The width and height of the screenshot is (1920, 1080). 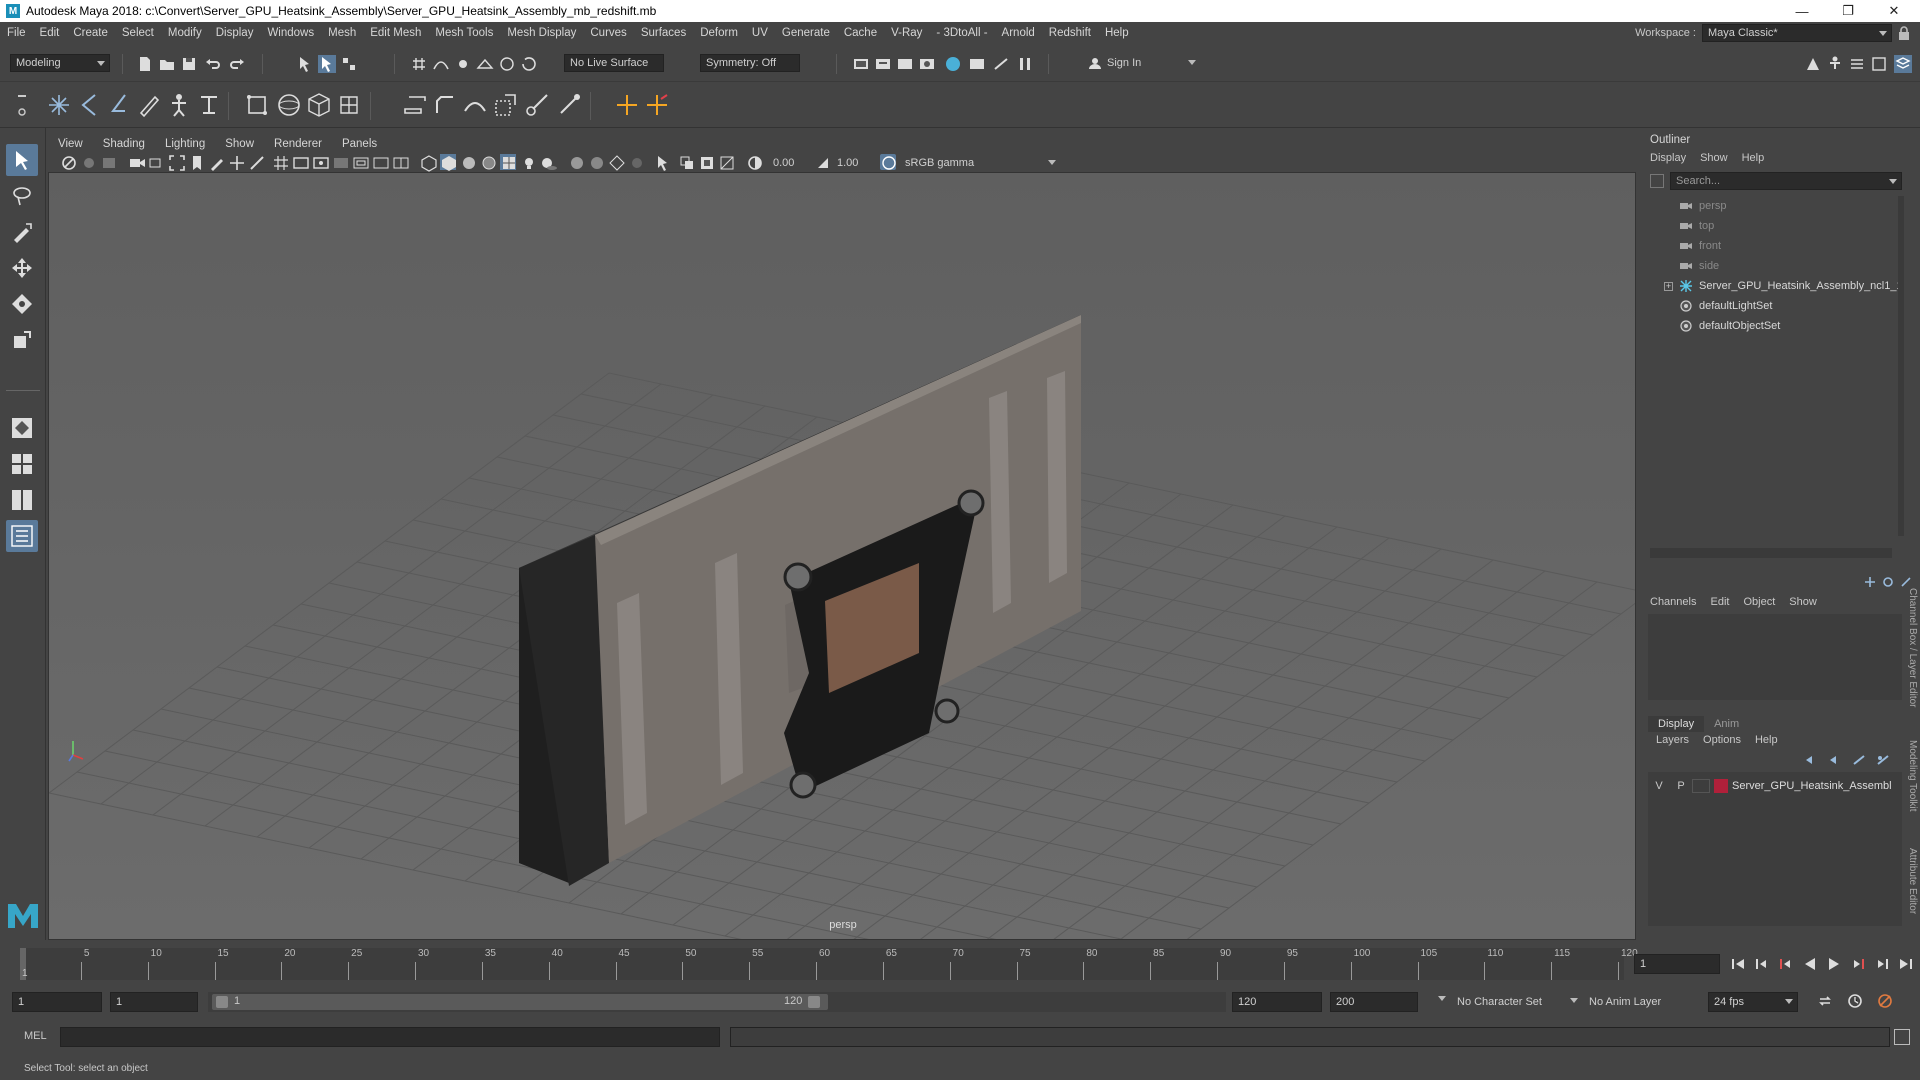 I want to click on range-slider-track: 1 120, so click(x=717, y=1002).